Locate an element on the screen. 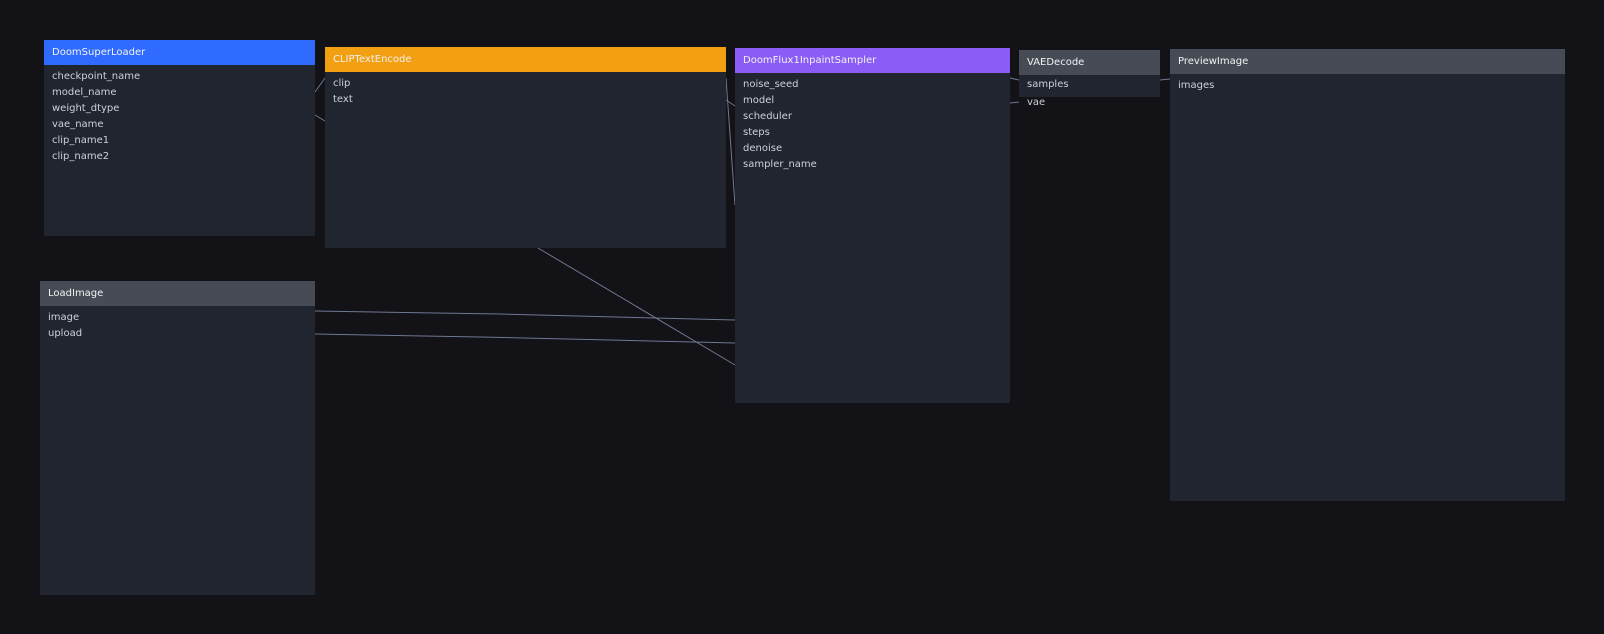 The height and width of the screenshot is (634, 1604). slot-model: model is located at coordinates (872, 101).